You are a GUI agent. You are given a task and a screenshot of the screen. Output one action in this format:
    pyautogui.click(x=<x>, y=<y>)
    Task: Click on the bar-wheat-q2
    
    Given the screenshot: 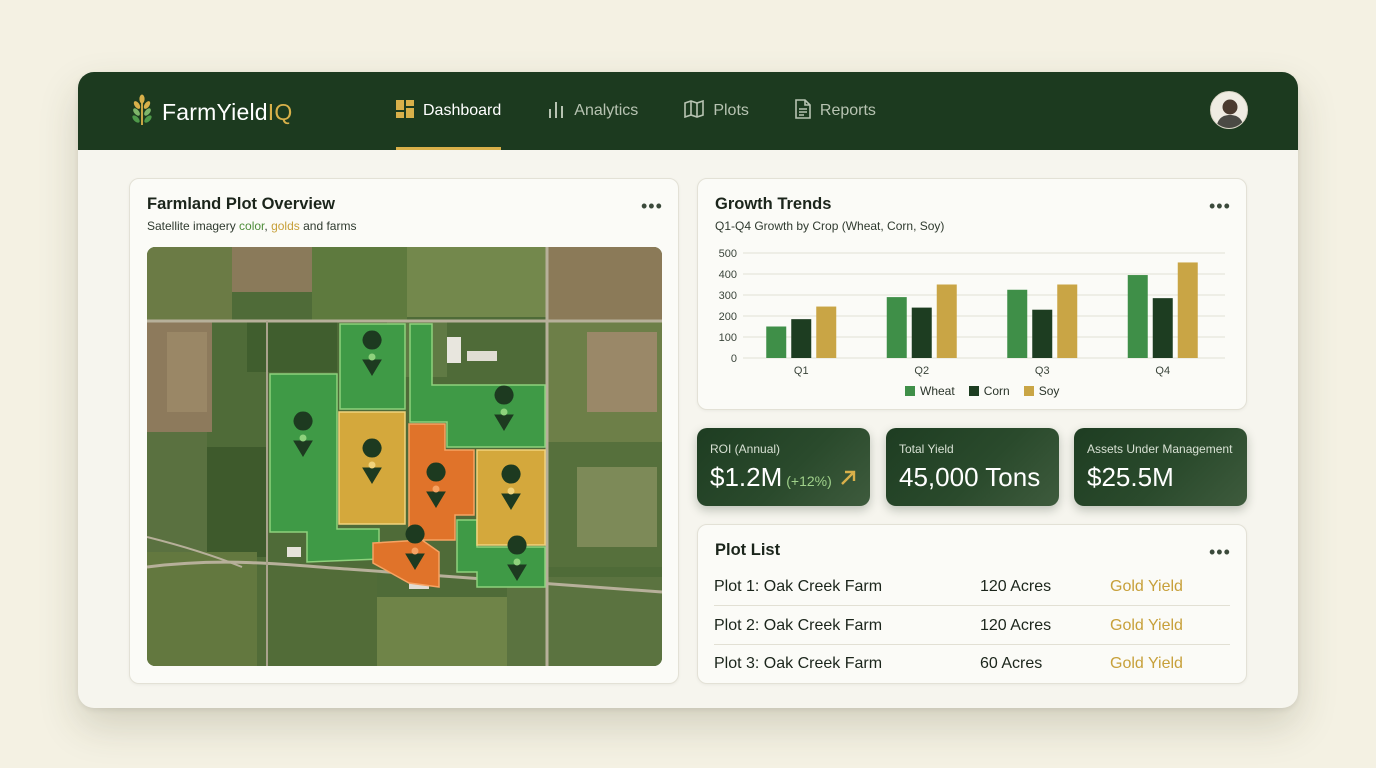 What is the action you would take?
    pyautogui.click(x=896, y=327)
    